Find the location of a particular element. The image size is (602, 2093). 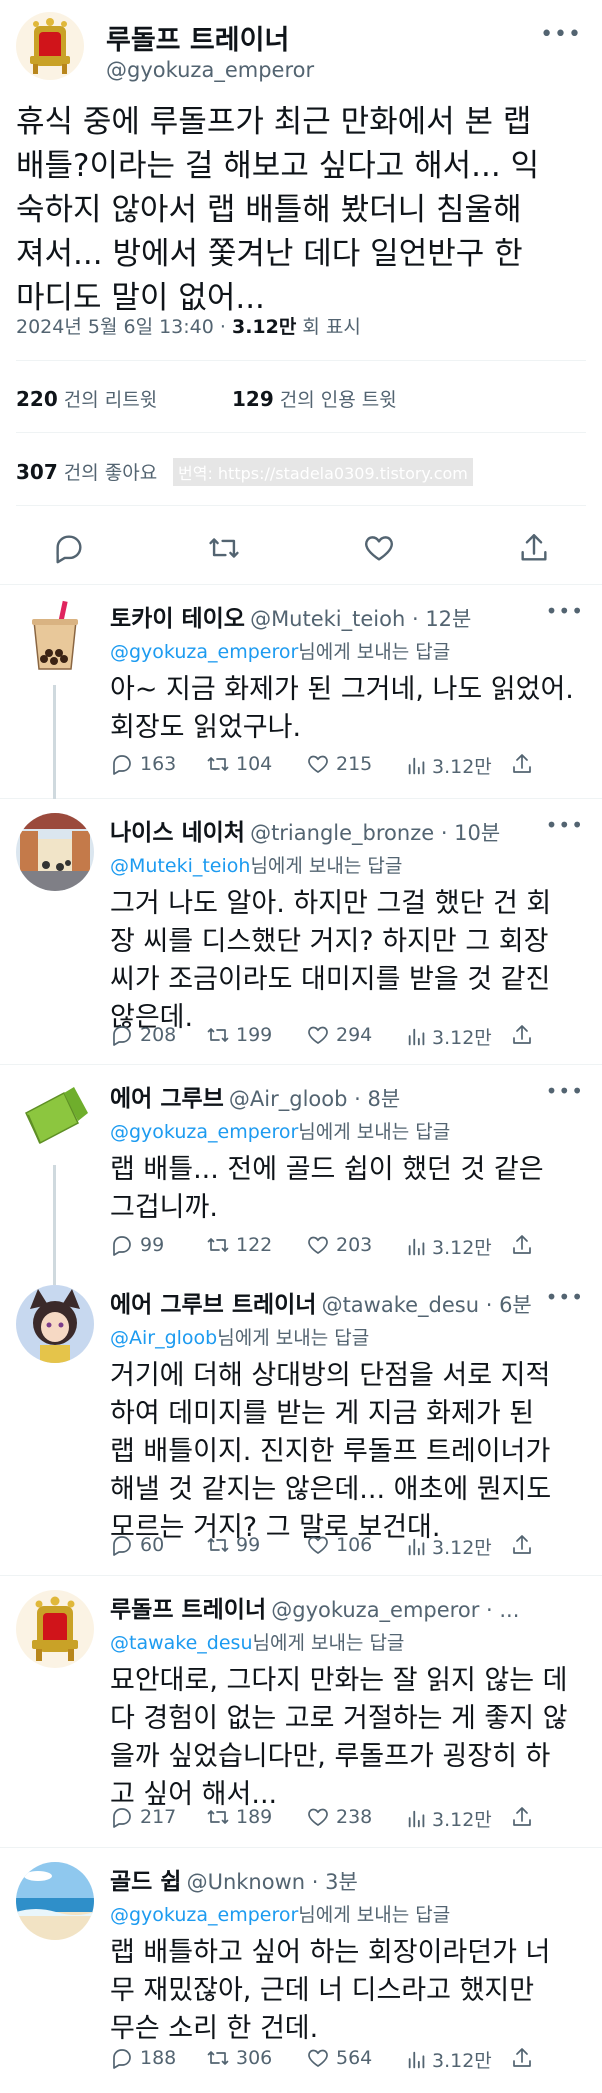

like-button: 564 is located at coordinates (339, 2058).